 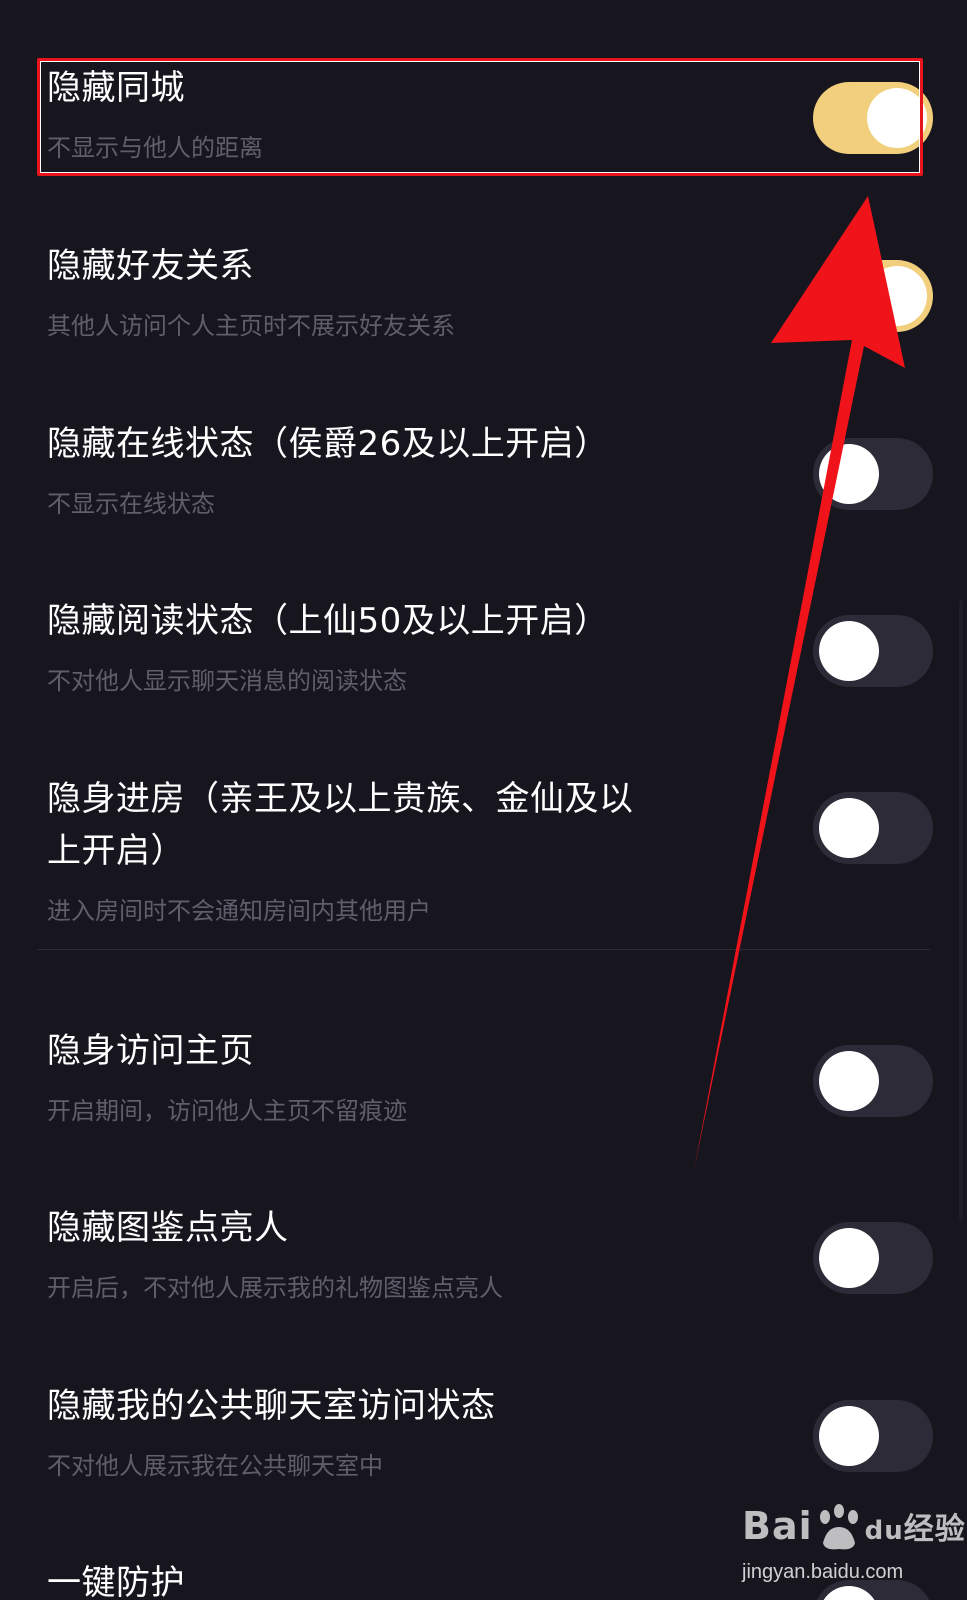 I want to click on setting-row-invisible-enter-room: 隐身进房（亲王及以上贵族、金仙及以上开启） 进入房间时不会通知房间内其他用户, so click(x=483, y=853).